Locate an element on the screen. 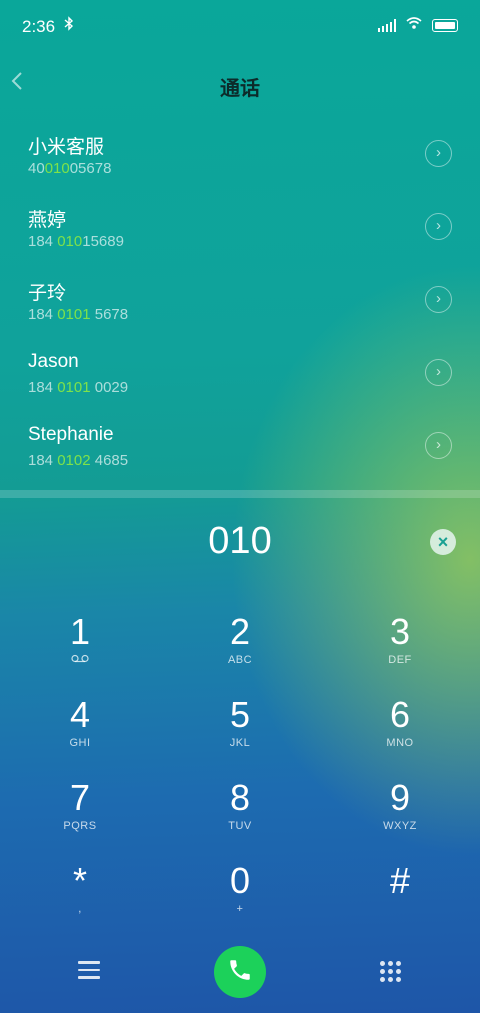 The image size is (480, 1013). contact-name: 燕婷 is located at coordinates (47, 220).